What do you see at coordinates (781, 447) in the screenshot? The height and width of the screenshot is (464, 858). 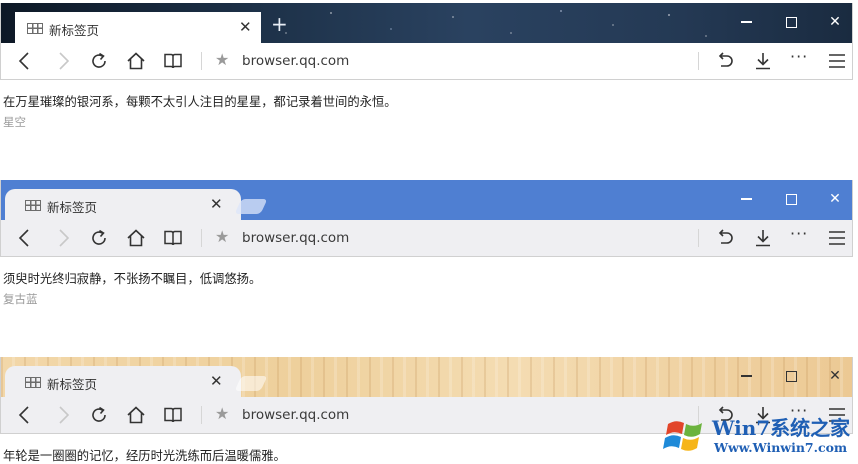 I see `watermark-url: Www.Winwin7.com` at bounding box center [781, 447].